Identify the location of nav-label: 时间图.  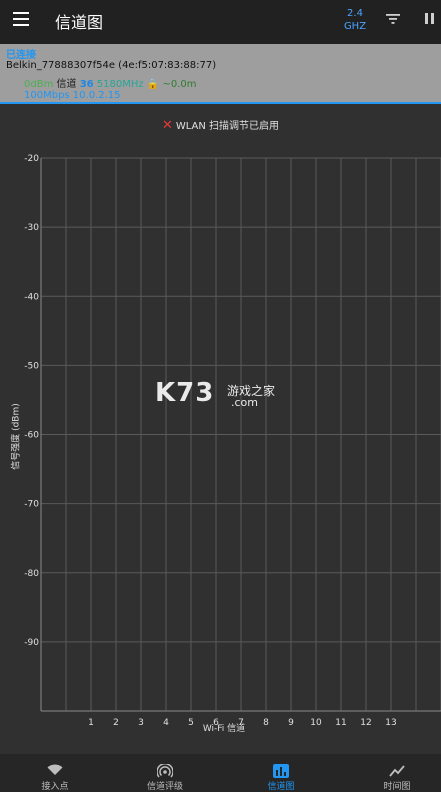
(397, 787).